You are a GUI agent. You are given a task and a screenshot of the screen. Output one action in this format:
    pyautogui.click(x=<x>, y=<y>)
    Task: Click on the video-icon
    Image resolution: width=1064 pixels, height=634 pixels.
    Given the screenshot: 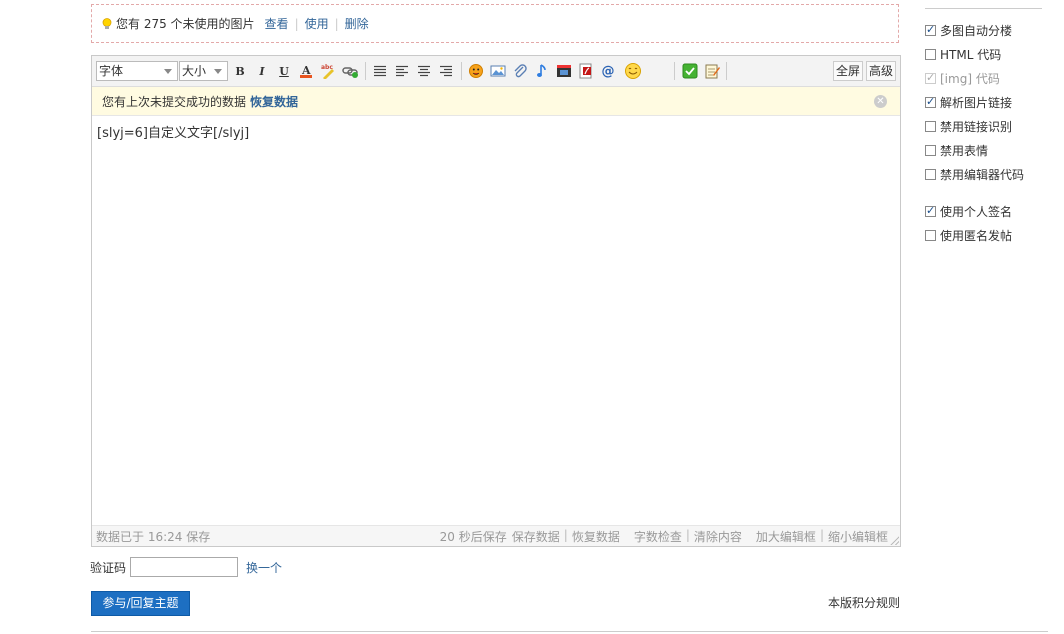 What is the action you would take?
    pyautogui.click(x=564, y=71)
    